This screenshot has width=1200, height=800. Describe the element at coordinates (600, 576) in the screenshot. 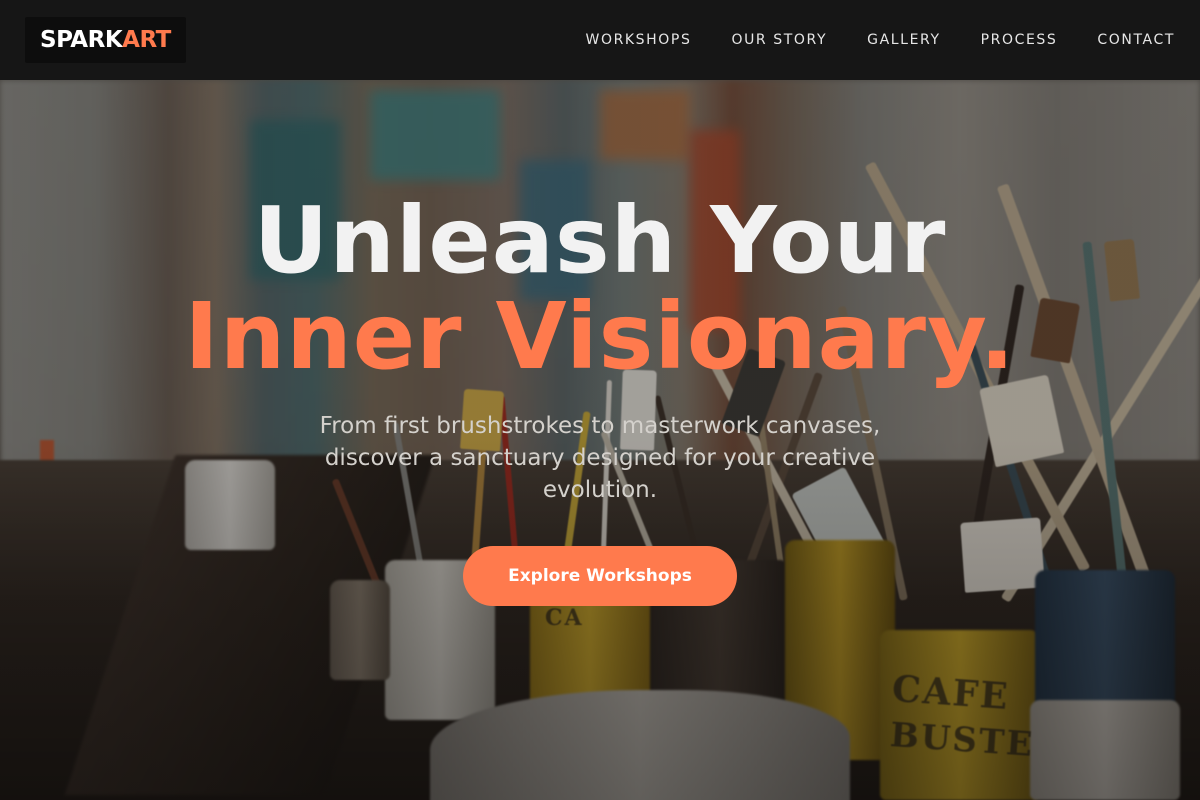

I see `explore-workshops-button: Explore Workshops` at that location.